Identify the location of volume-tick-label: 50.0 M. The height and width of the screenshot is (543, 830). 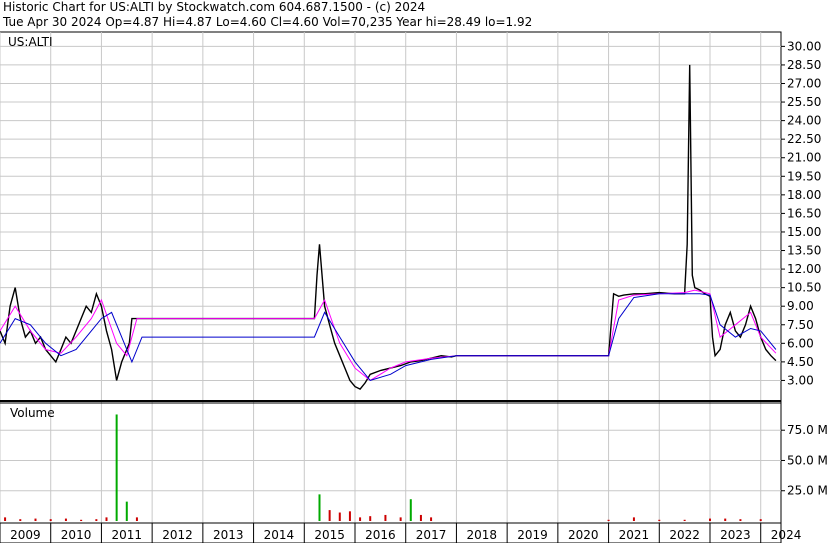
(807, 460).